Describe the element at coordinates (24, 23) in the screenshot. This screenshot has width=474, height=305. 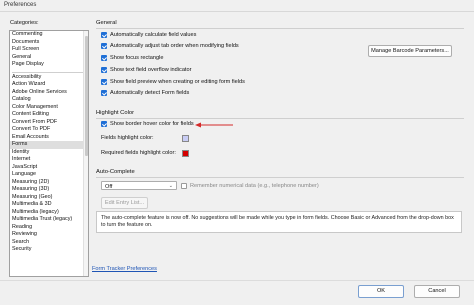
I see `categories-label: Categories:` at that location.